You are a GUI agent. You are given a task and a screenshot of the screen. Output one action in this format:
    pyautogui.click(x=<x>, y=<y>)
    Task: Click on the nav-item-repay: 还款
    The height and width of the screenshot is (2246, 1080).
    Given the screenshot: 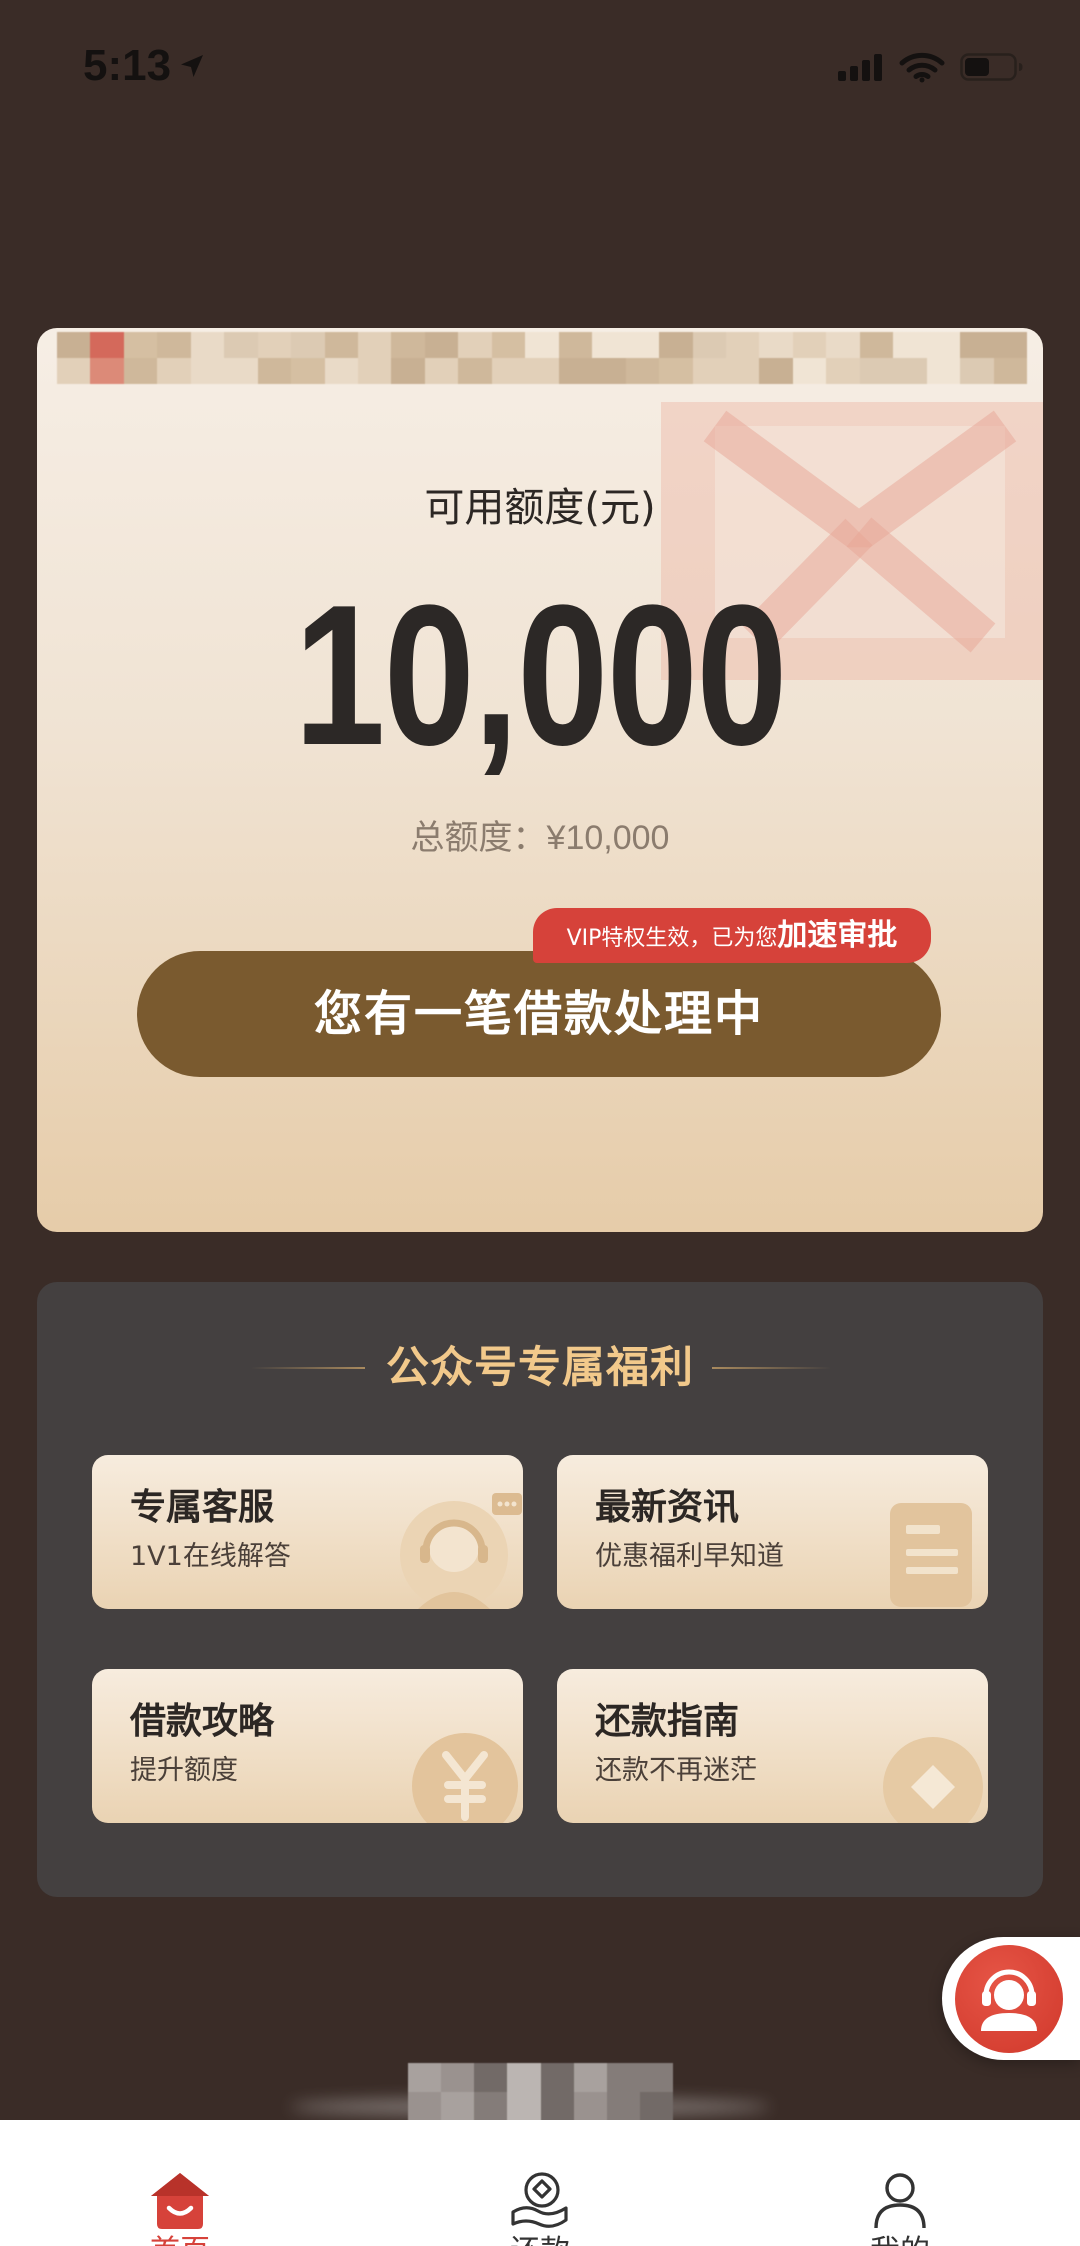 What is the action you would take?
    pyautogui.click(x=540, y=2183)
    